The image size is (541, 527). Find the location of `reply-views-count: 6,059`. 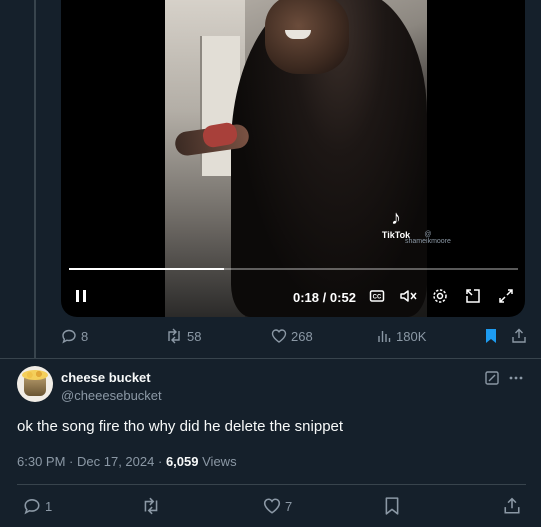

reply-views-count: 6,059 is located at coordinates (182, 461).